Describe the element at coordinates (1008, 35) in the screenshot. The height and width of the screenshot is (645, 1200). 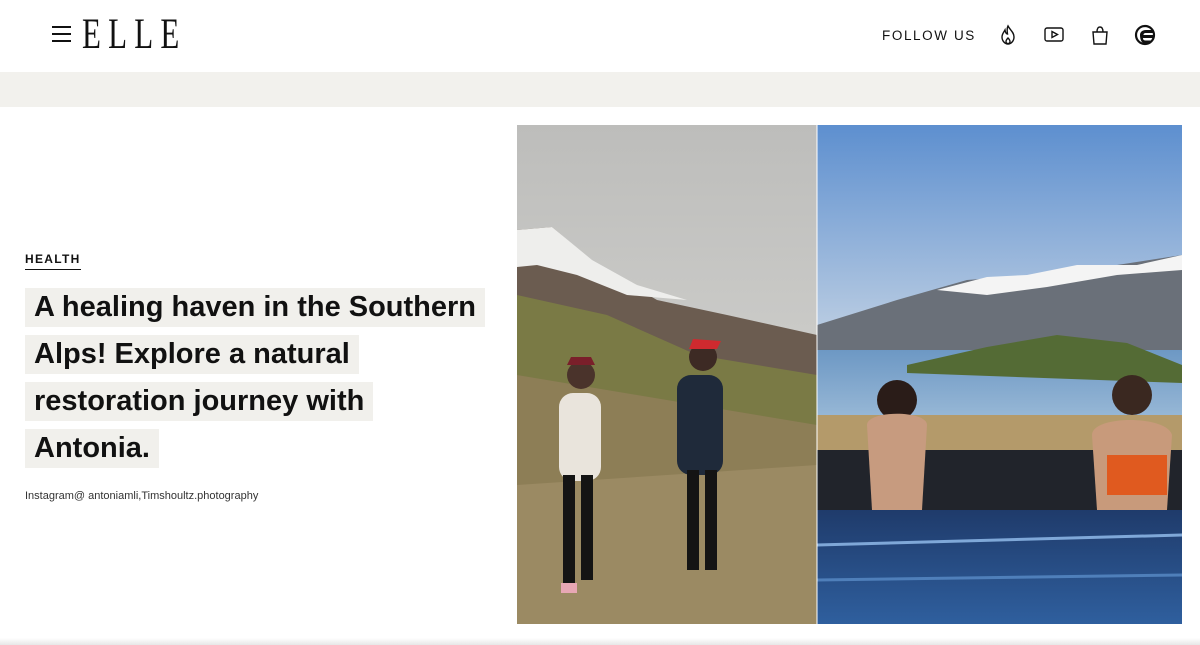
I see `flame-icon` at that location.